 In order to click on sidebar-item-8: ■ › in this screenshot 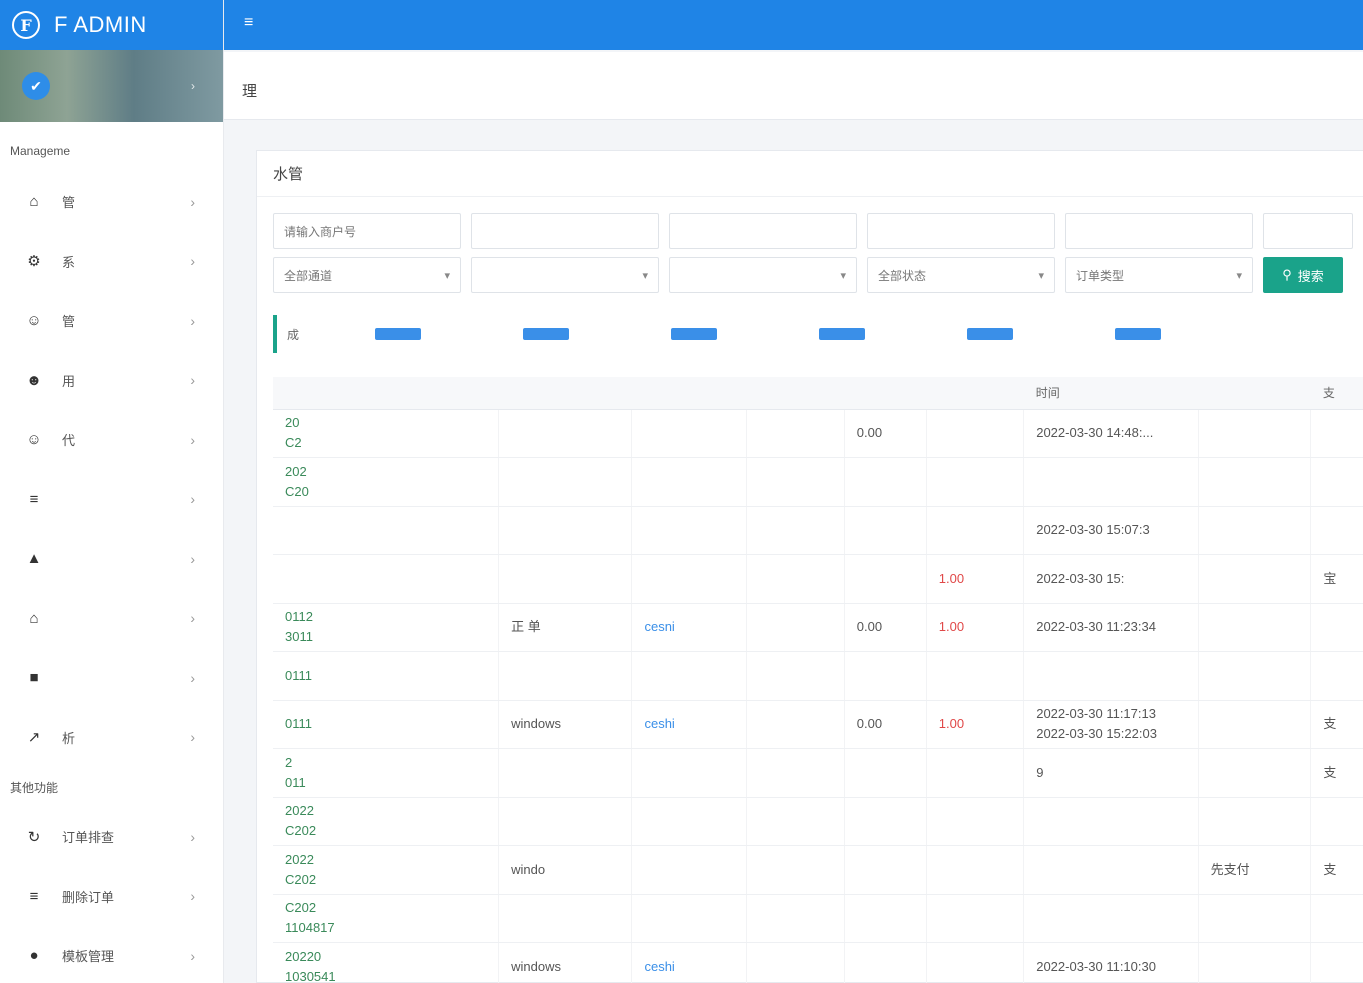, I will do `click(111, 678)`.